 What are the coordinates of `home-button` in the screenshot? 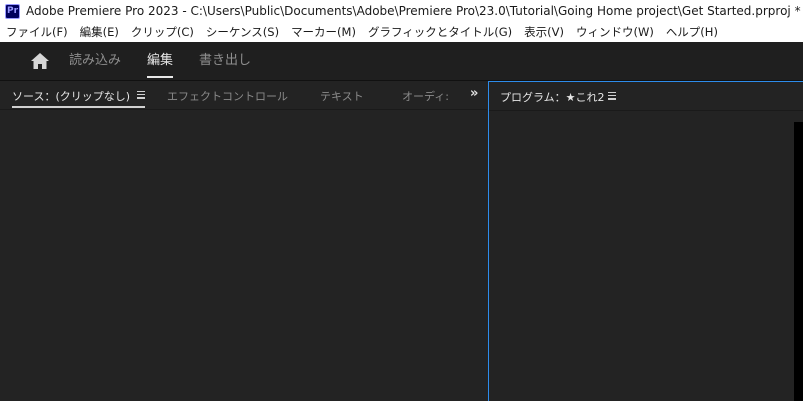 It's located at (40, 61).